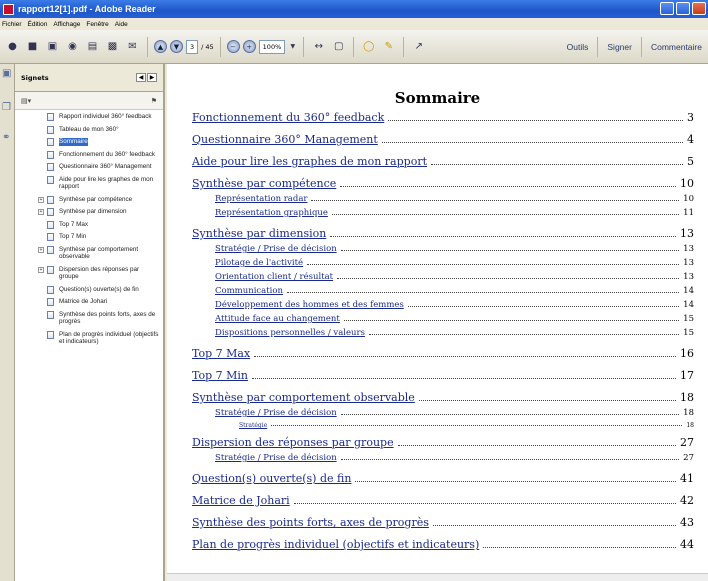  What do you see at coordinates (454, 291) in the screenshot?
I see `toc-entry: Communication 14` at bounding box center [454, 291].